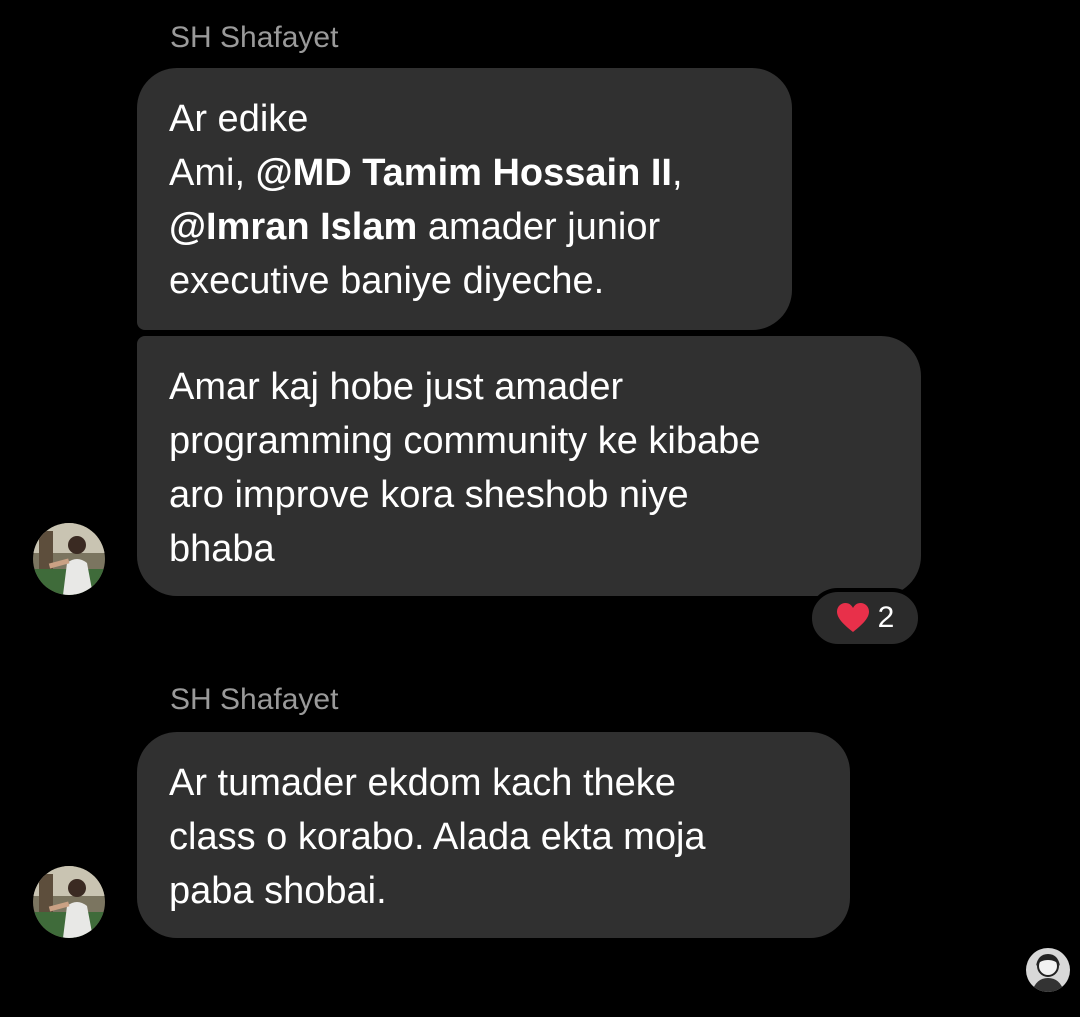  Describe the element at coordinates (886, 617) in the screenshot. I see `reaction-count: 2` at that location.